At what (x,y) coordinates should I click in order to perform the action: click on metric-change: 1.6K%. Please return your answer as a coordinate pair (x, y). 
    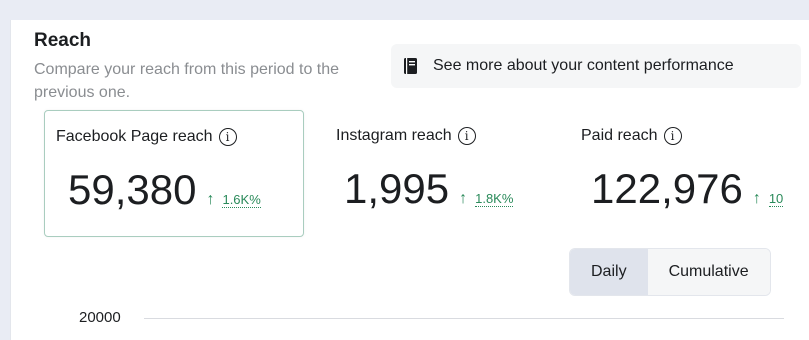
    Looking at the image, I should click on (241, 200).